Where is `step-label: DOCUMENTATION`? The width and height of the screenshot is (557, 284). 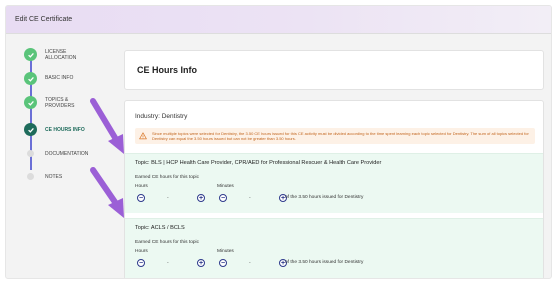 step-label: DOCUMENTATION is located at coordinates (67, 154).